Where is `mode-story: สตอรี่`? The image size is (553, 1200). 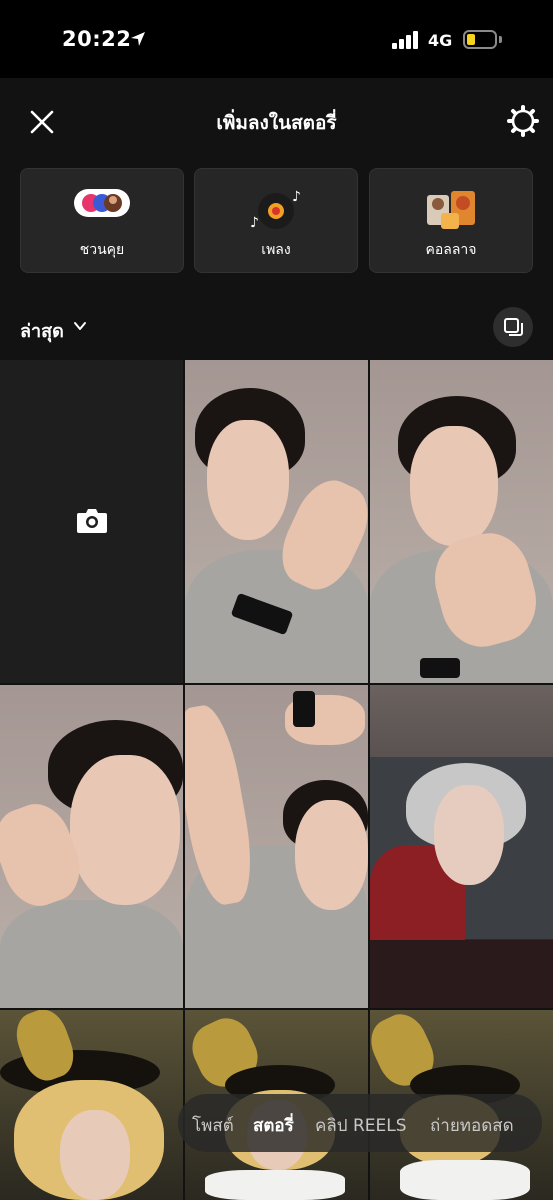
mode-story: สตอรี่ is located at coordinates (273, 1125).